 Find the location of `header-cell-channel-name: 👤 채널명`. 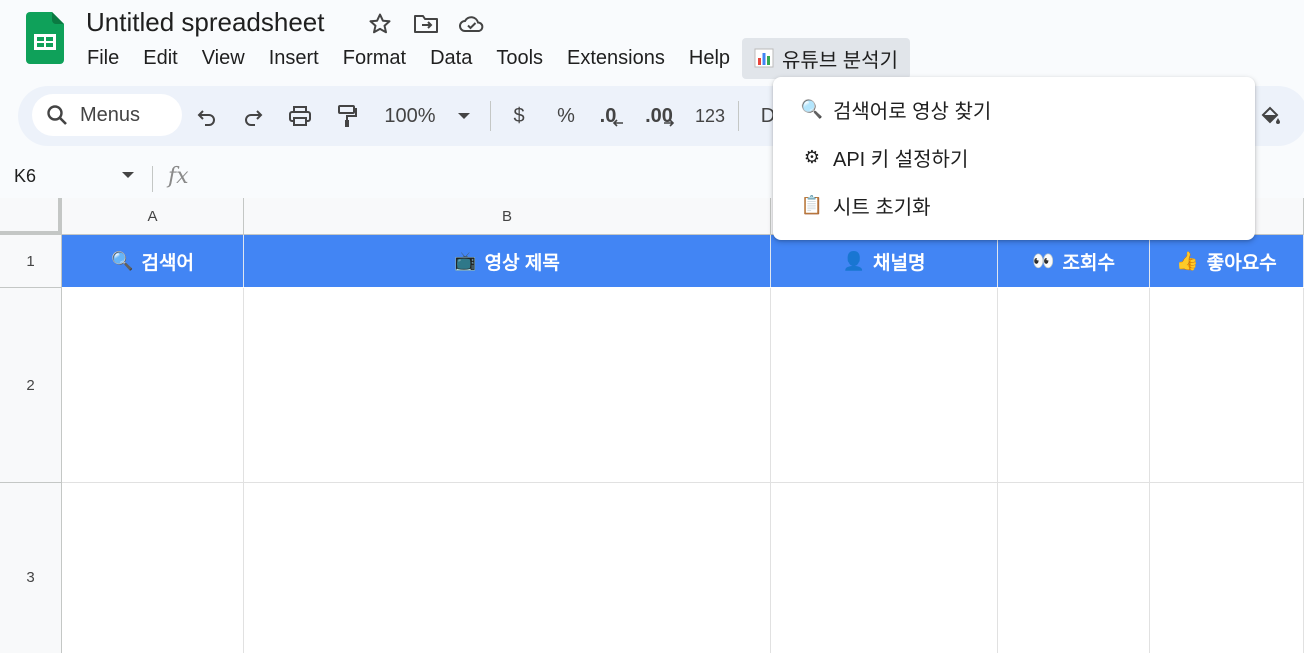

header-cell-channel-name: 👤 채널명 is located at coordinates (884, 261).